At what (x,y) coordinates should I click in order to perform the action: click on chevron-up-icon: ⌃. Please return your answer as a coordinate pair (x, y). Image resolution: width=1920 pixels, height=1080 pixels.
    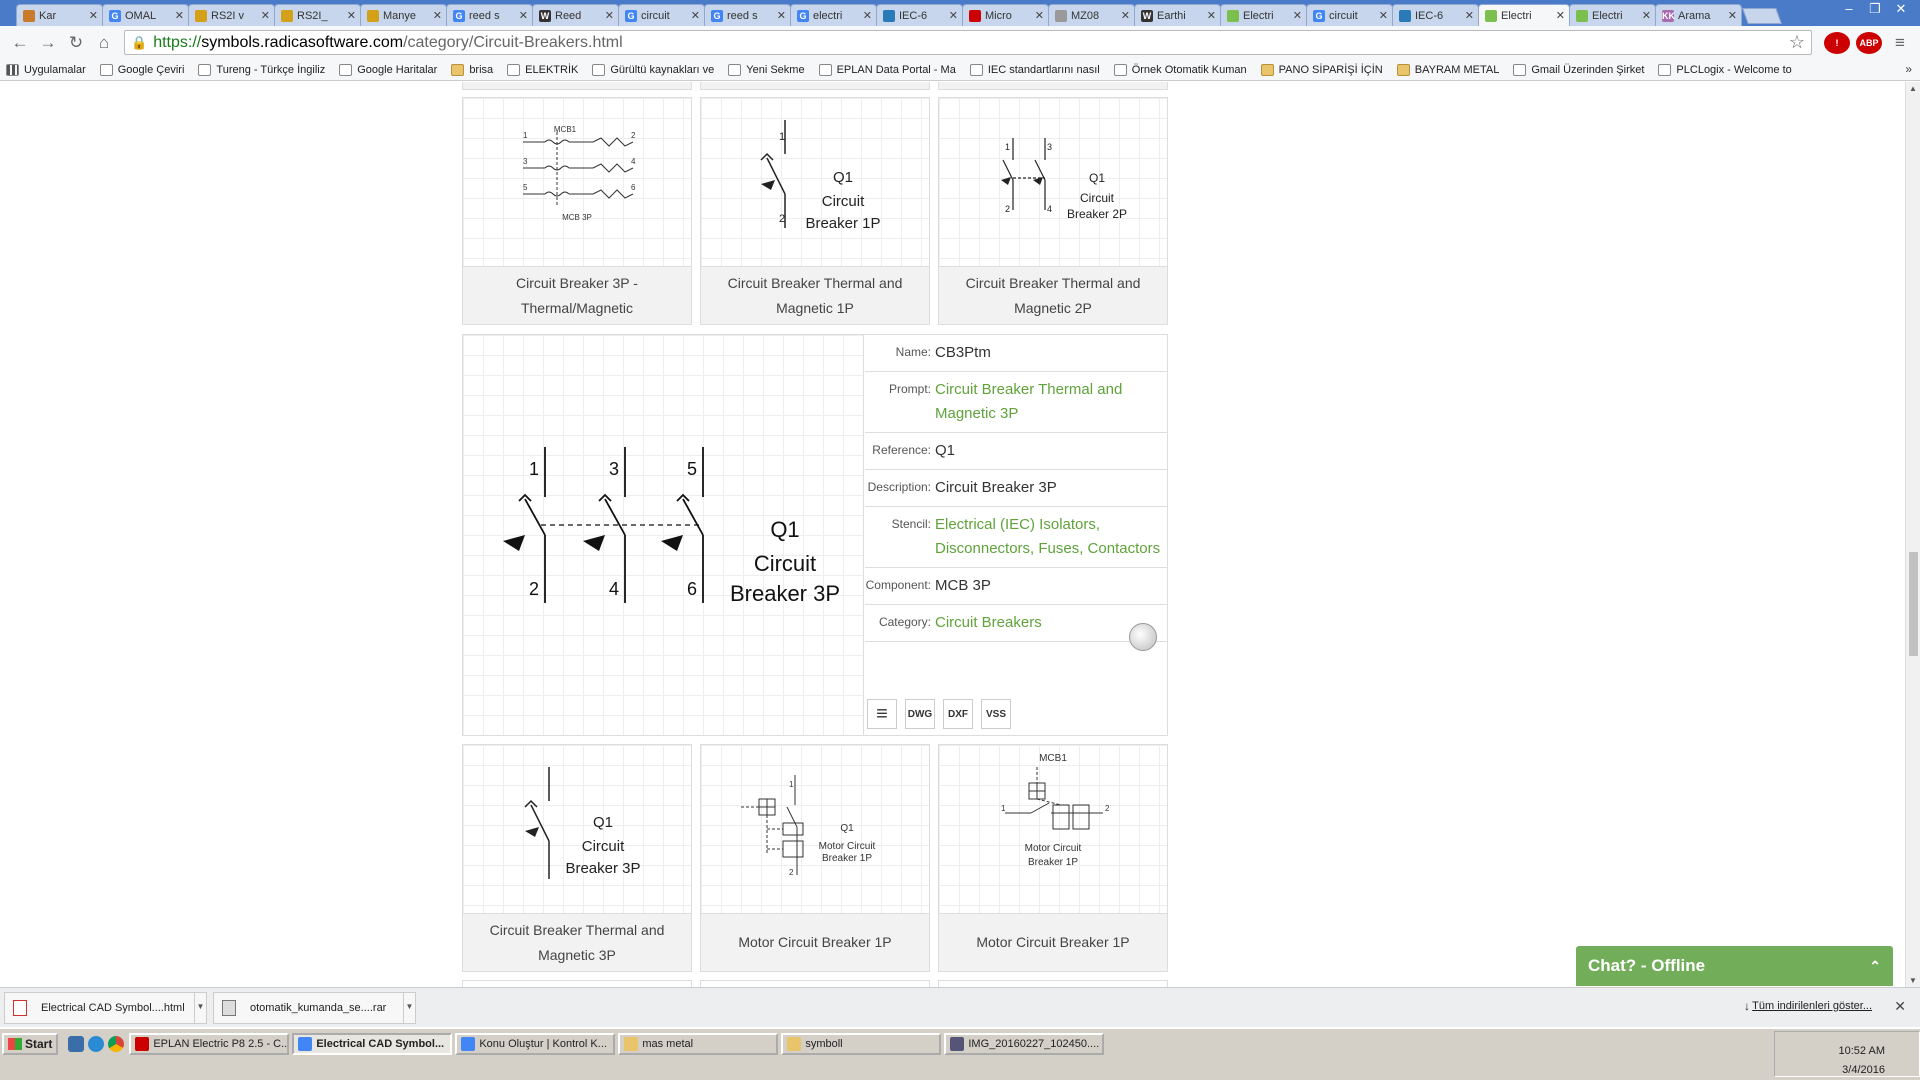
    Looking at the image, I should click on (1875, 966).